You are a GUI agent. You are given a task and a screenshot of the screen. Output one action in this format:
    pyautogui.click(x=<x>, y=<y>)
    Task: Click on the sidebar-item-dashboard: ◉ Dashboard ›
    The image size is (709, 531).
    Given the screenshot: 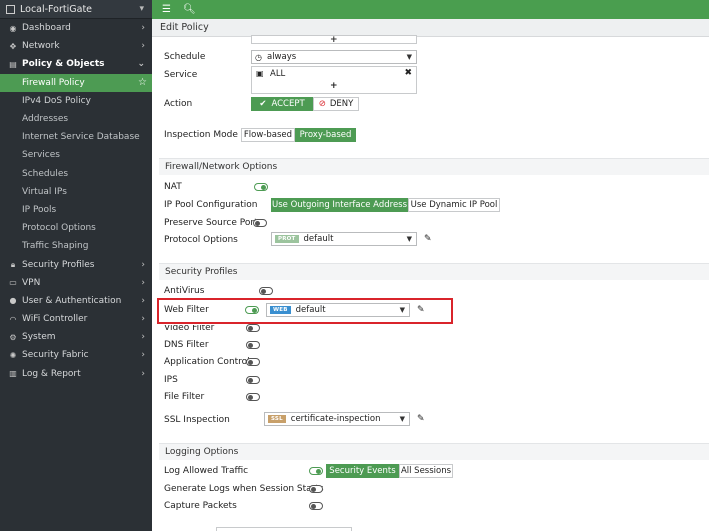 What is the action you would take?
    pyautogui.click(x=76, y=28)
    